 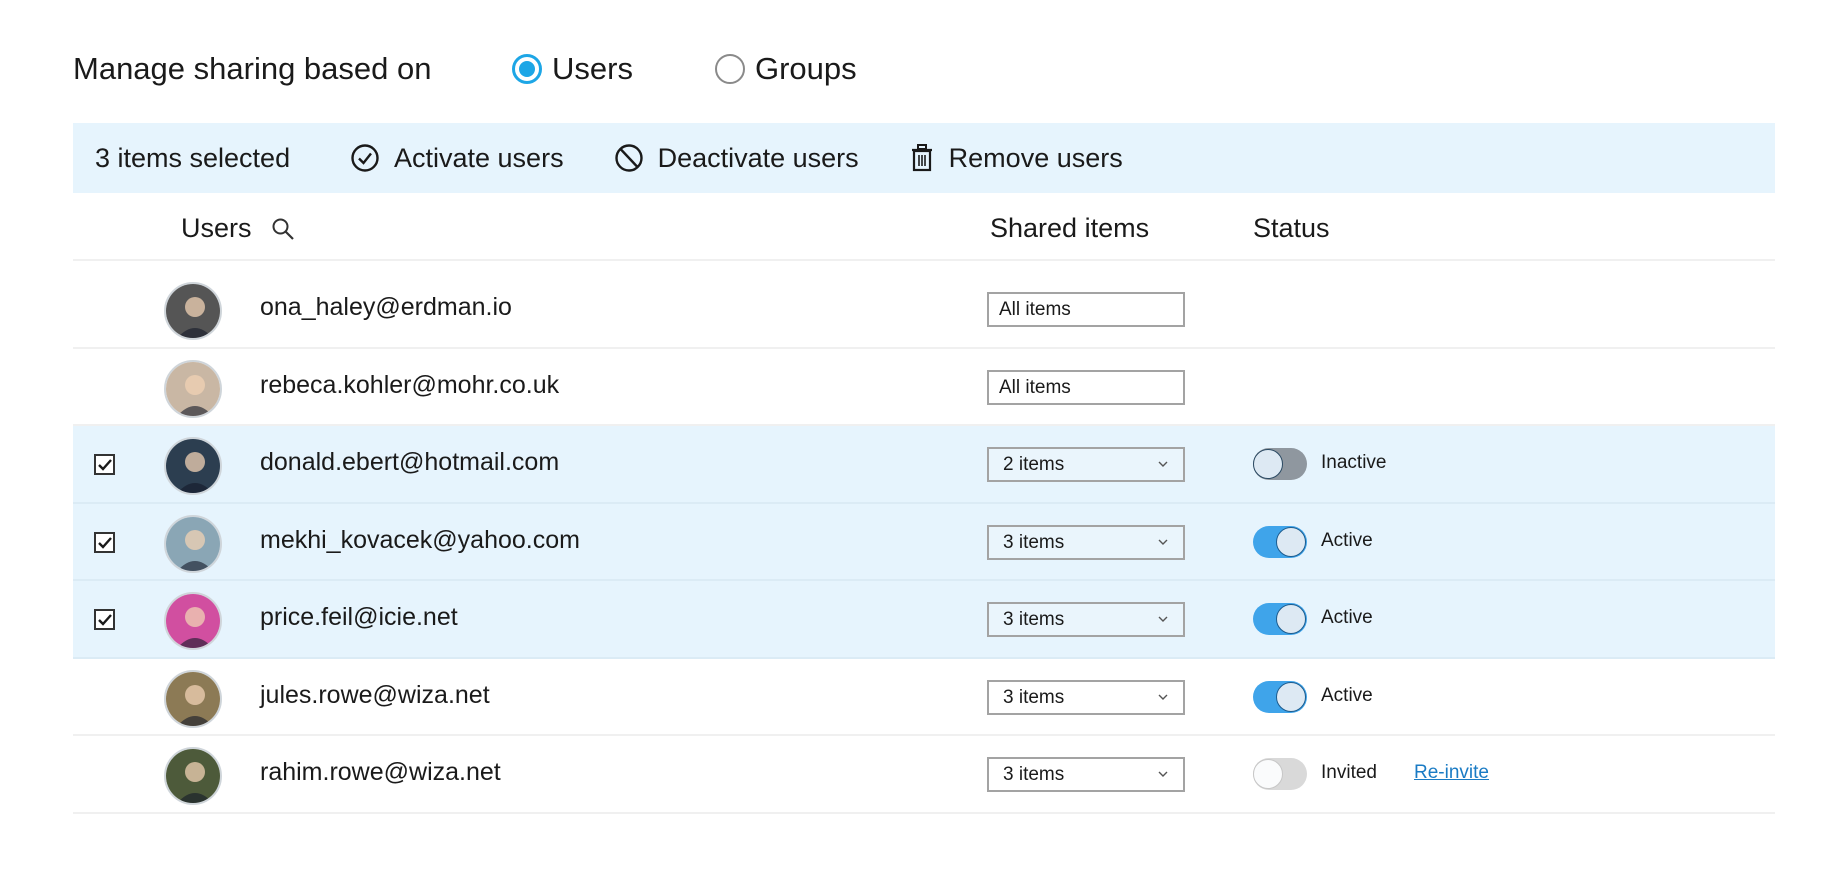 I want to click on user-email: ona_haley@erdman.io, so click(x=386, y=307).